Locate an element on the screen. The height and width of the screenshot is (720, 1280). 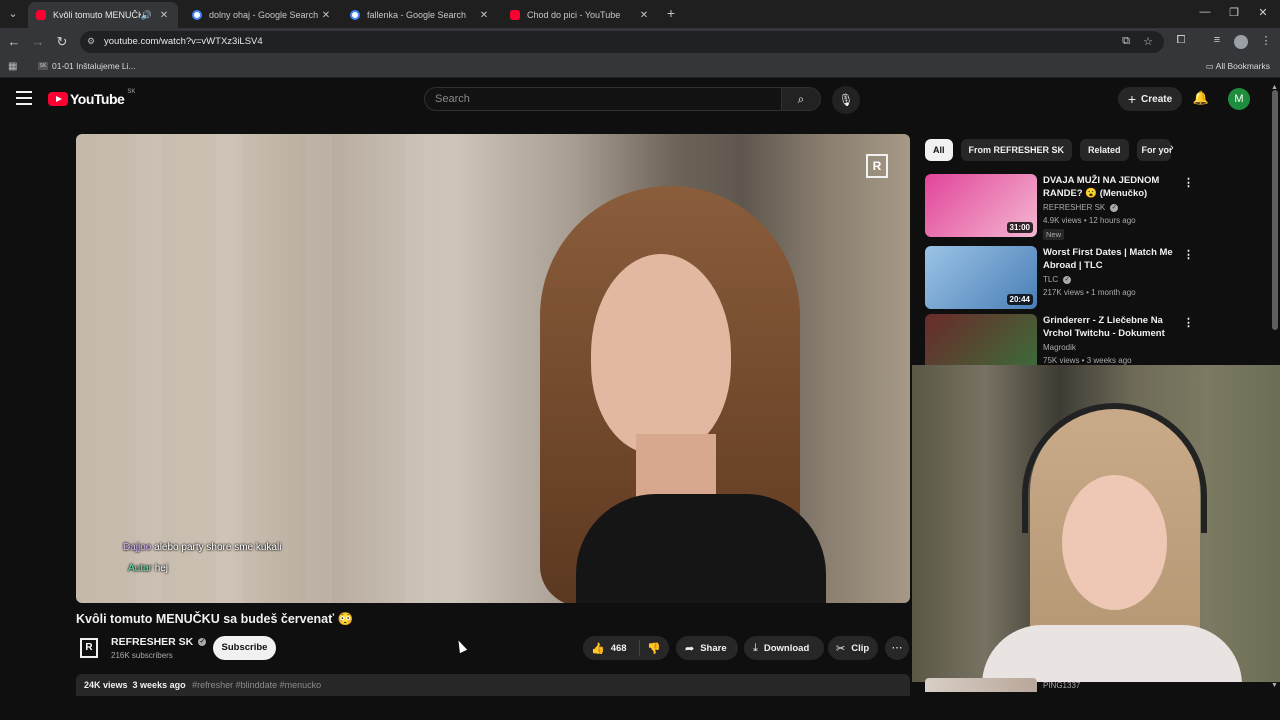
youtube-logo: YouTube SK is located at coordinates (91, 98).